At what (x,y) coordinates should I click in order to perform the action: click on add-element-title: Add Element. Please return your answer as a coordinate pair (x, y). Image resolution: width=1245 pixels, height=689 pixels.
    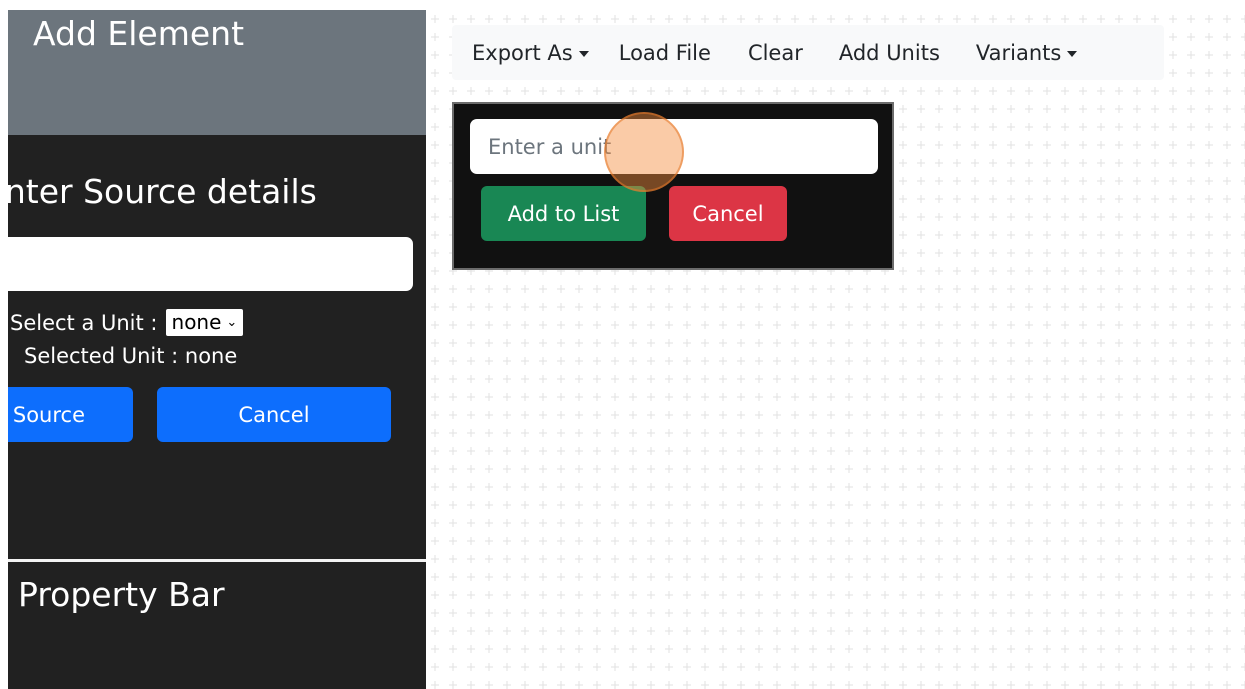
    Looking at the image, I should click on (139, 33).